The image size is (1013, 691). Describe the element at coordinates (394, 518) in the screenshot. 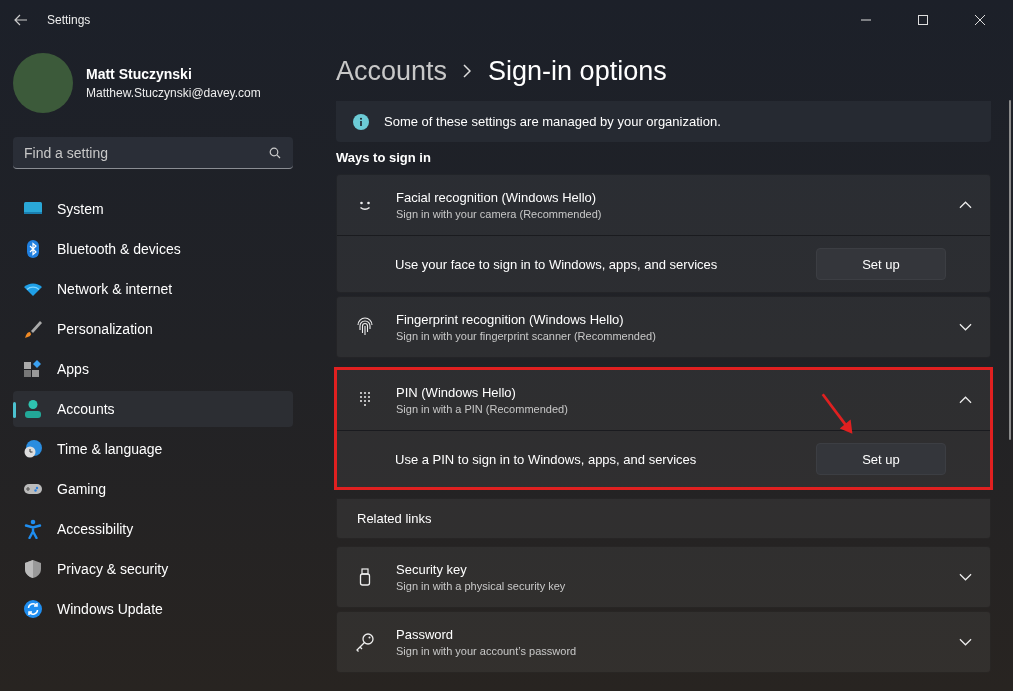

I see `section-heading: Related links` at that location.